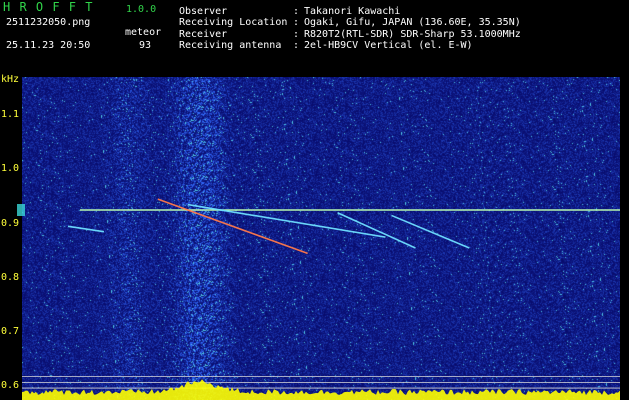 The image size is (629, 400). What do you see at coordinates (203, 34) in the screenshot?
I see `receiver-key: Receiver` at bounding box center [203, 34].